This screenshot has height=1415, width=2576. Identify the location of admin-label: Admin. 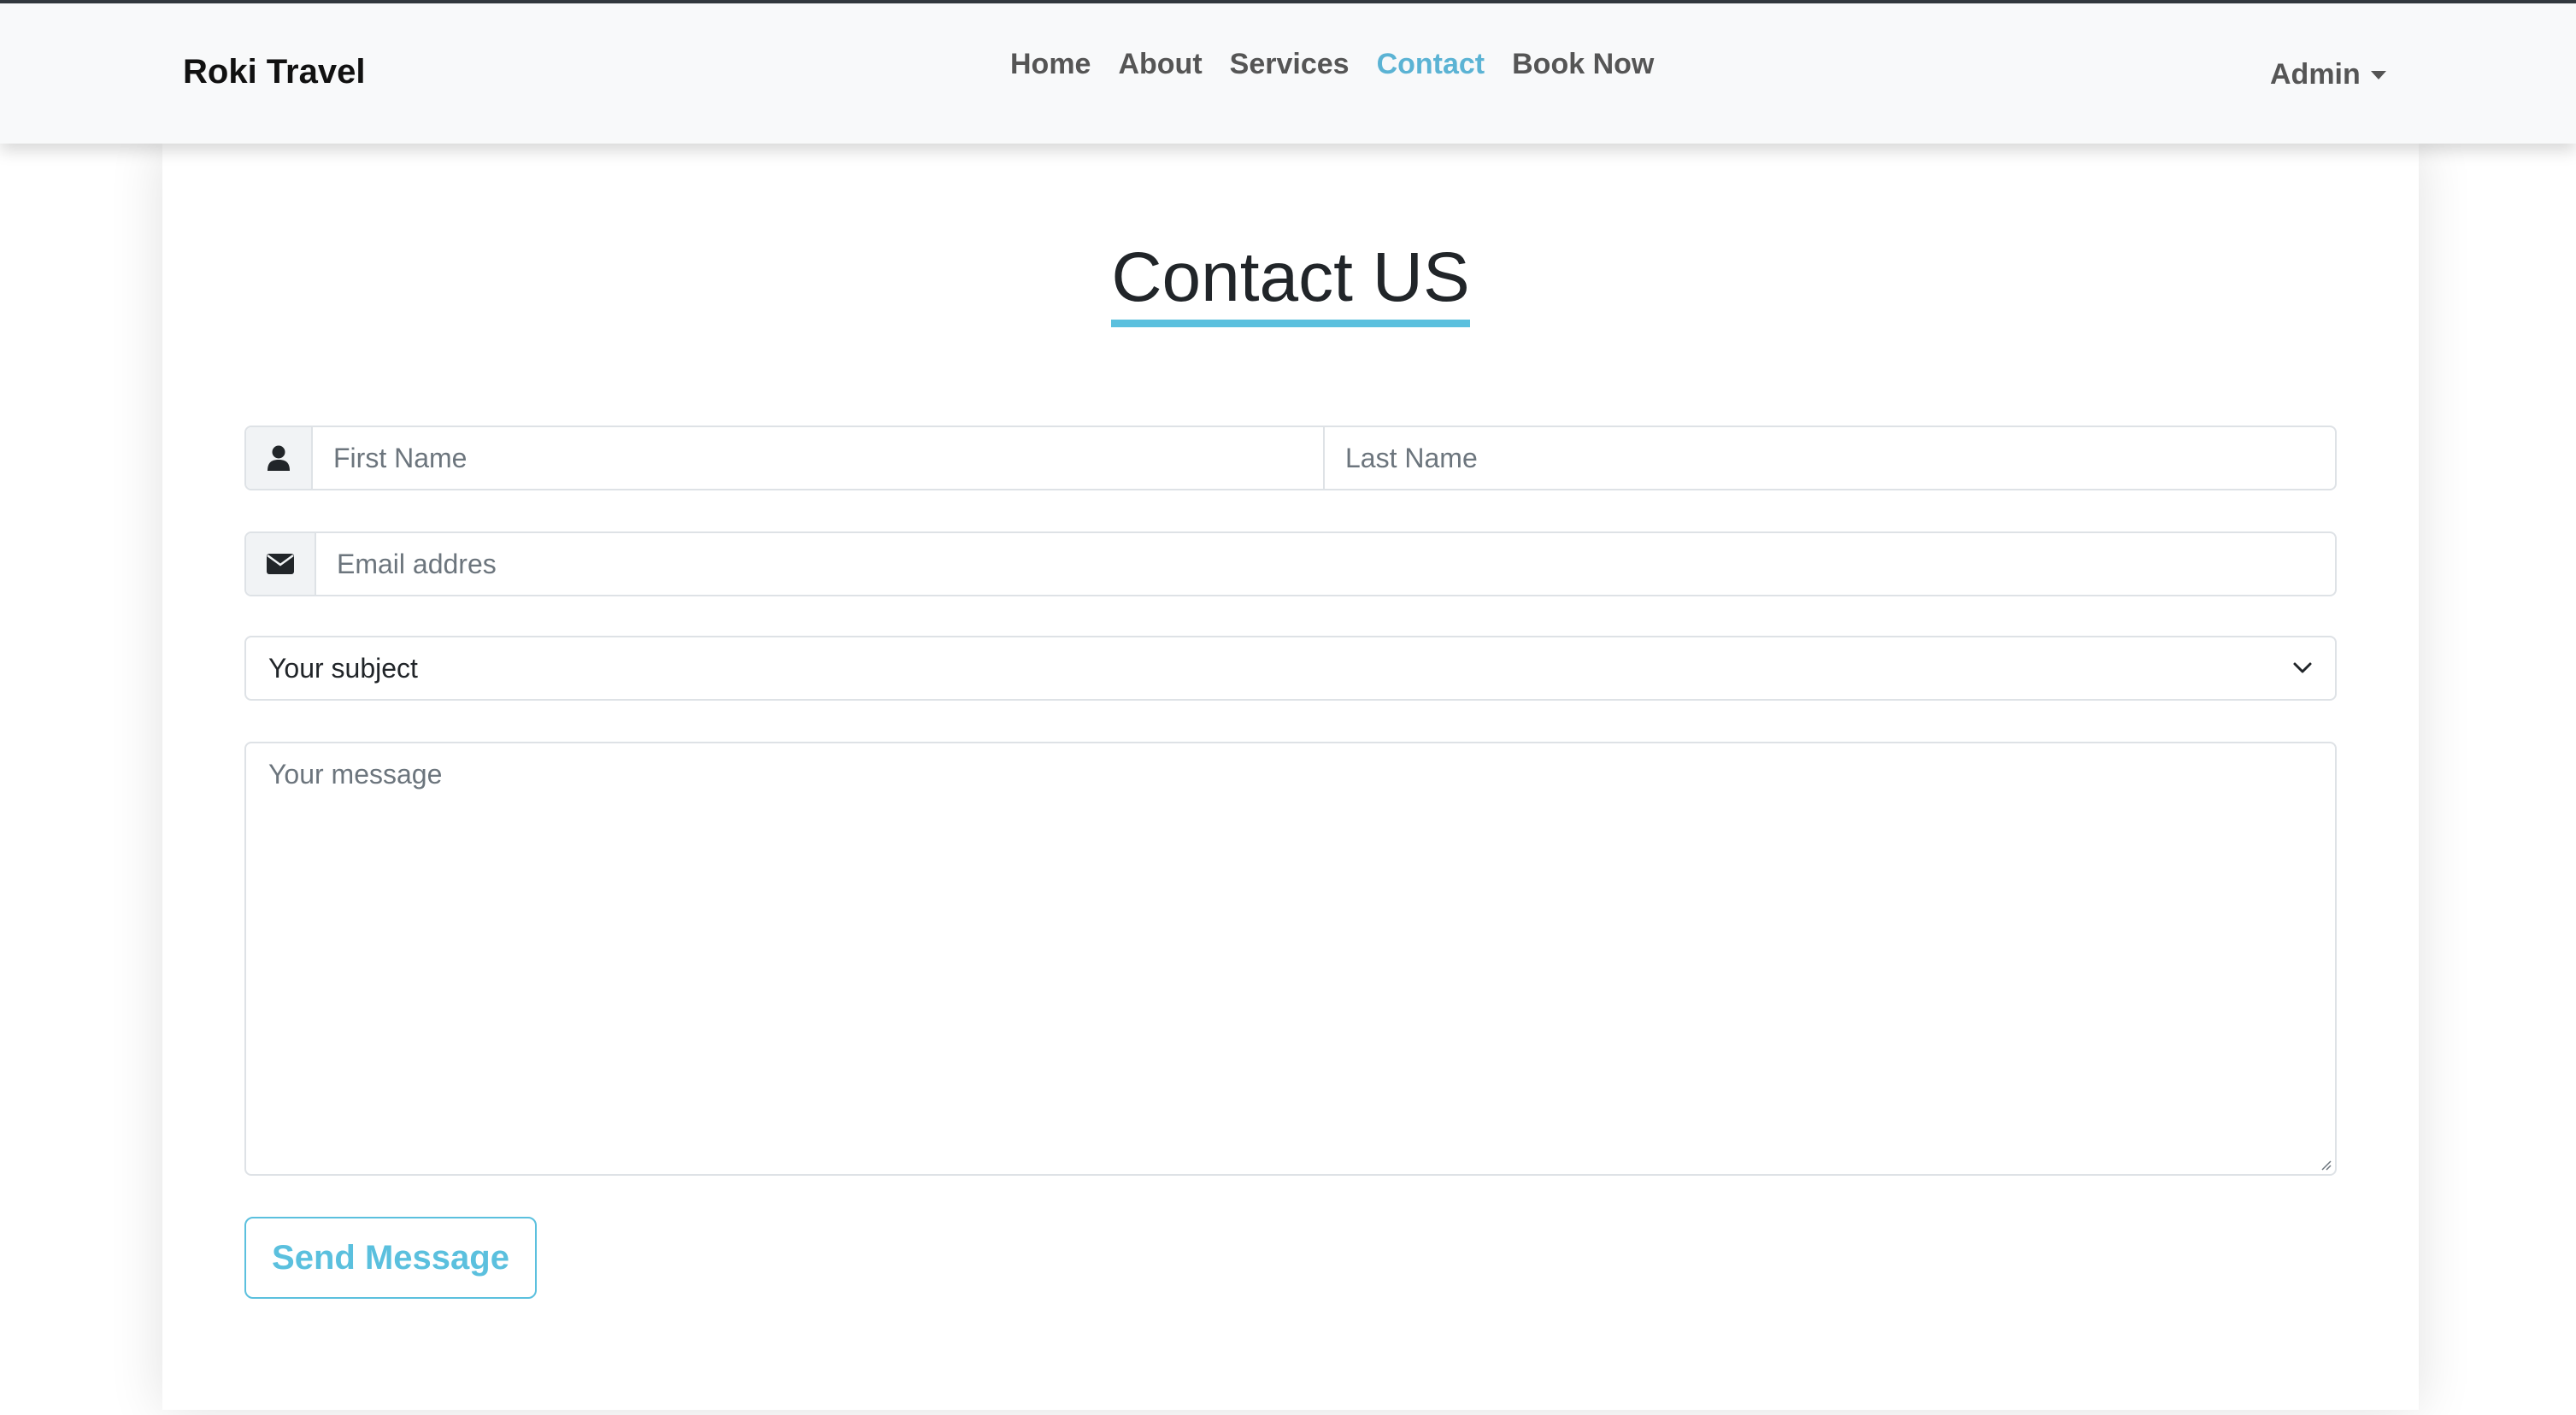
(2315, 74).